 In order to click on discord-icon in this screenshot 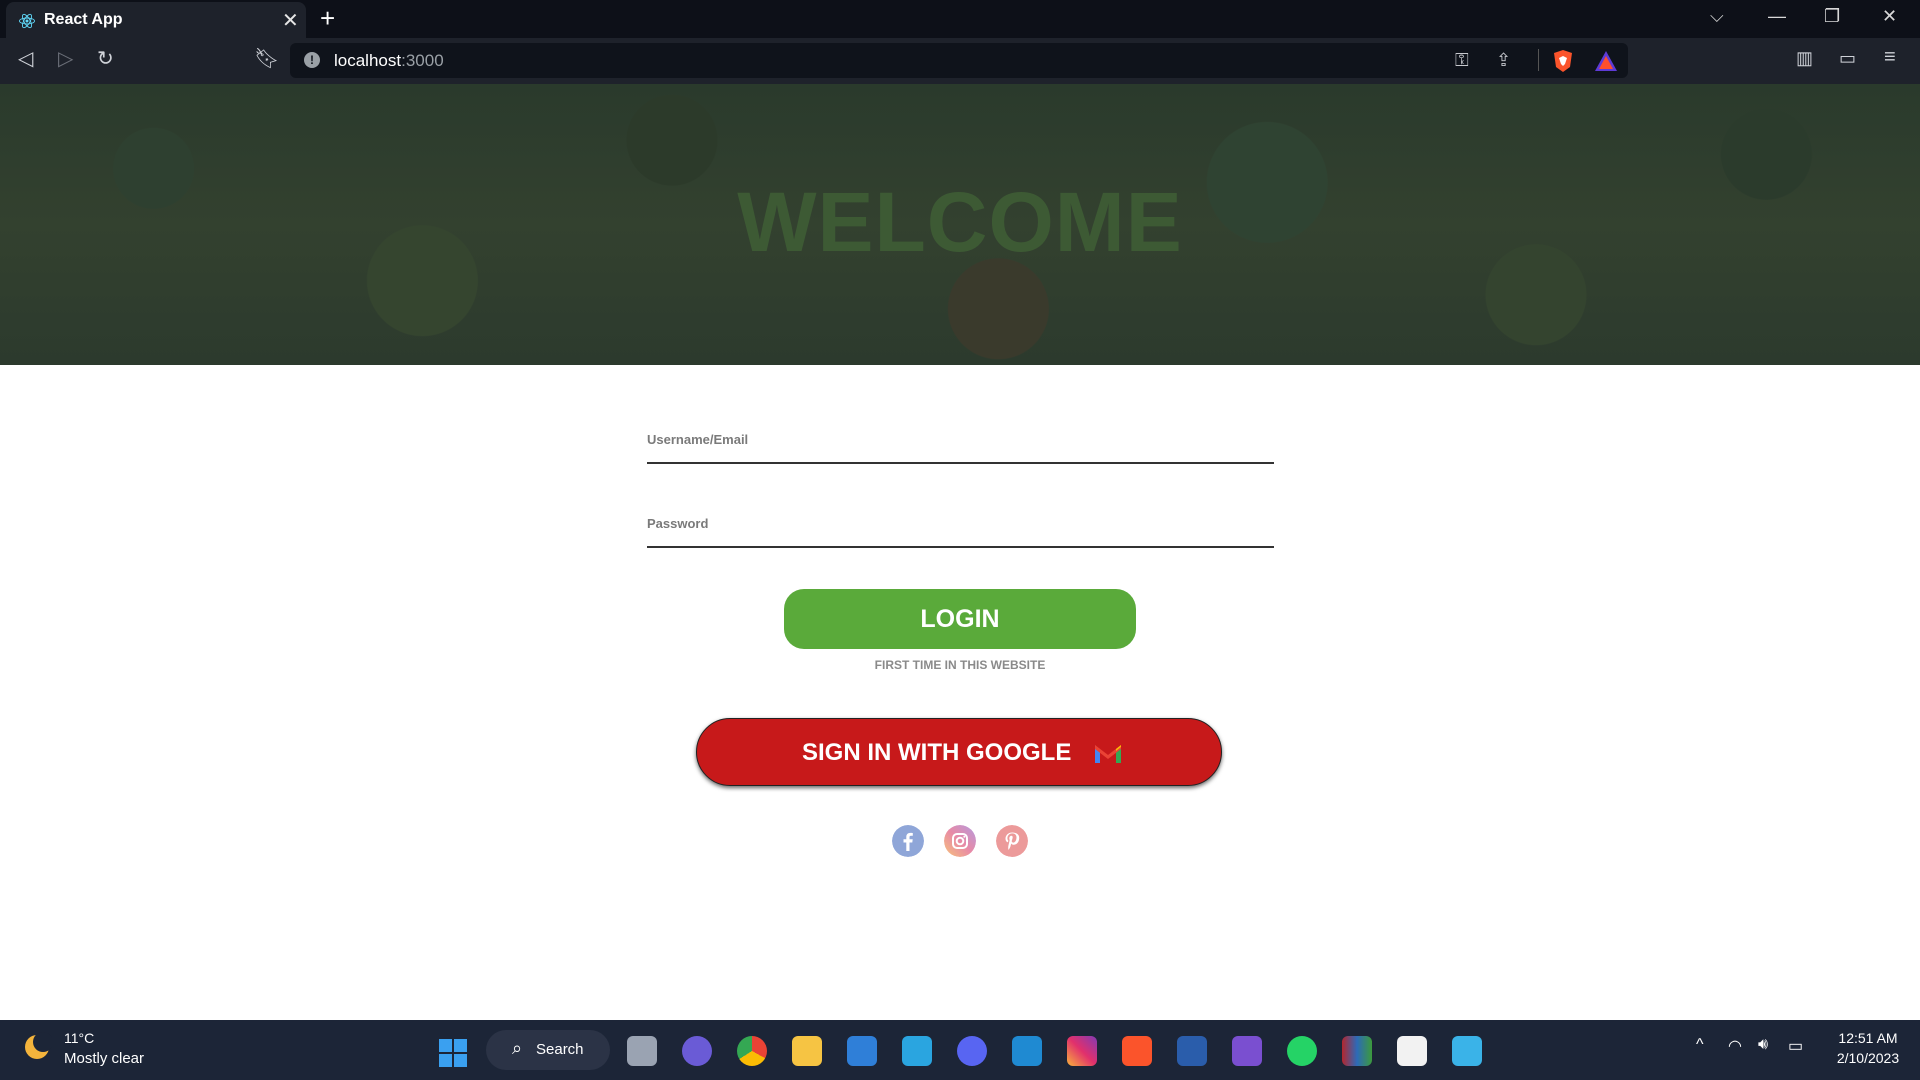, I will do `click(972, 1051)`.